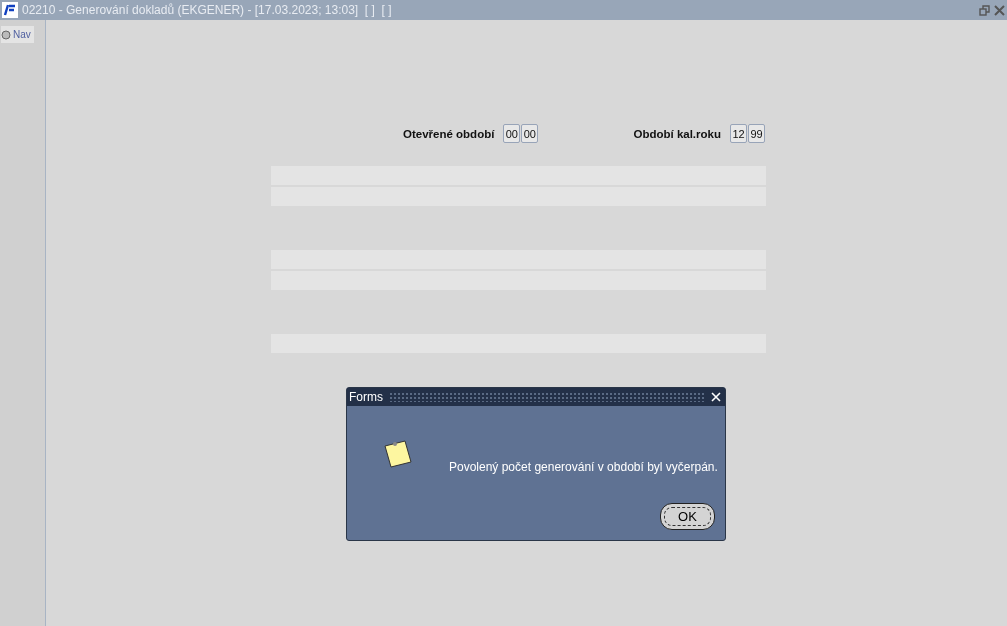 This screenshot has height=626, width=1007. What do you see at coordinates (10, 10) in the screenshot?
I see `app-logo-icon` at bounding box center [10, 10].